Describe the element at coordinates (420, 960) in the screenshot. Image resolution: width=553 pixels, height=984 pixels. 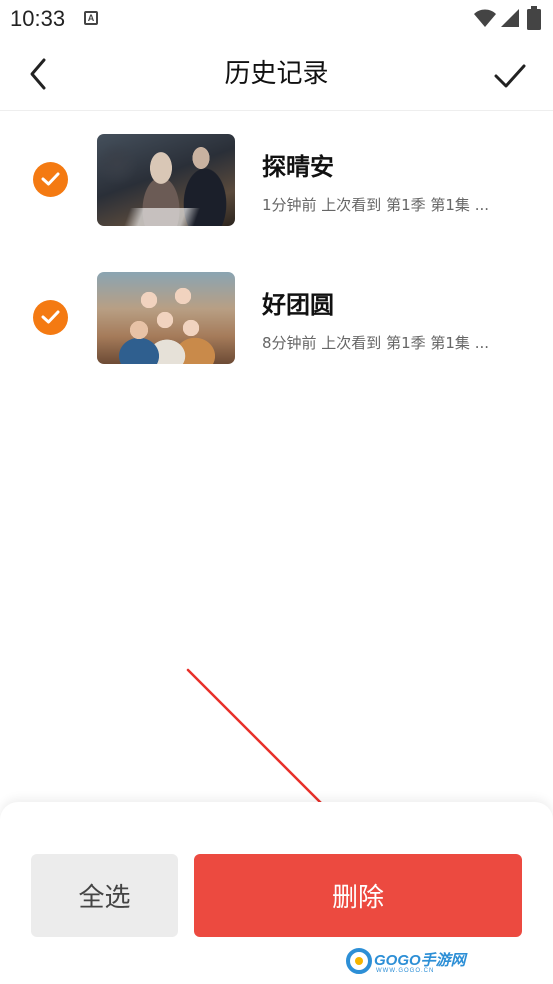
I see `watermark-text: GOGO手游网` at that location.